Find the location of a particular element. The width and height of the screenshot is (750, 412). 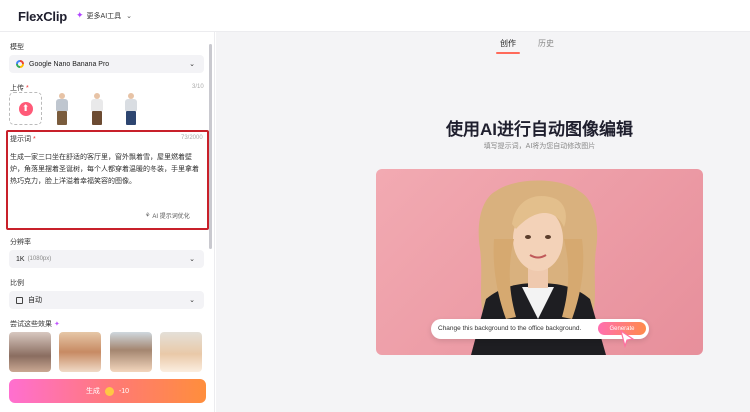

flexclip-logo: FlexClip is located at coordinates (42, 16).